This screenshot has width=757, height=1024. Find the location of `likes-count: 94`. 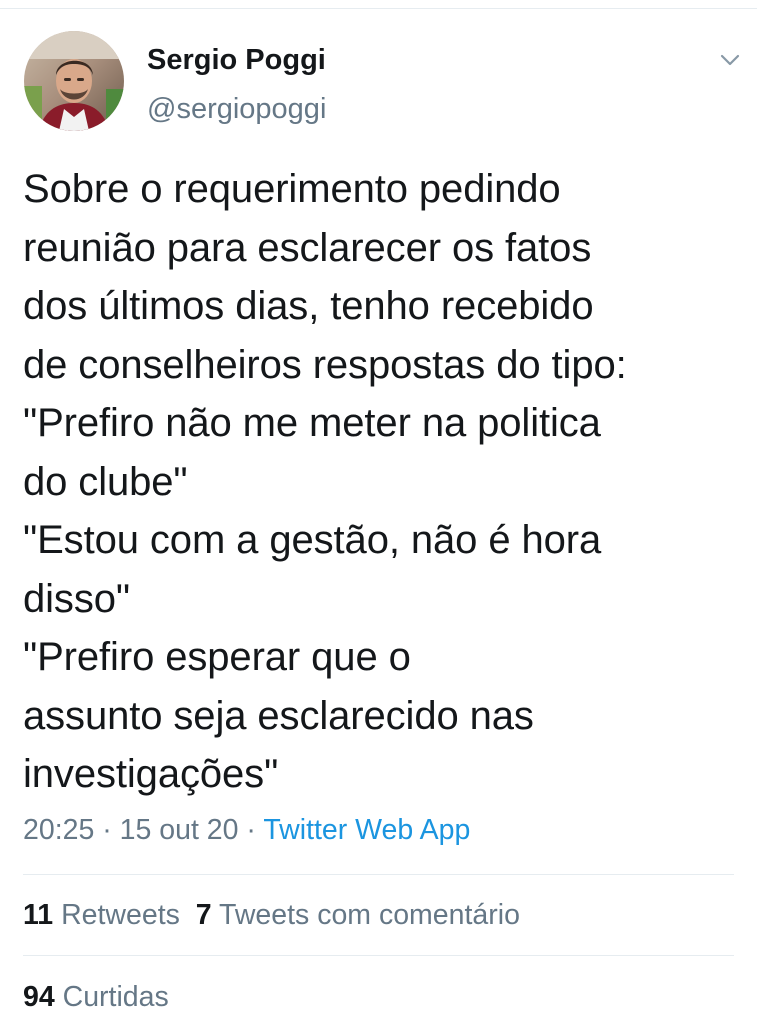

likes-count: 94 is located at coordinates (39, 997).